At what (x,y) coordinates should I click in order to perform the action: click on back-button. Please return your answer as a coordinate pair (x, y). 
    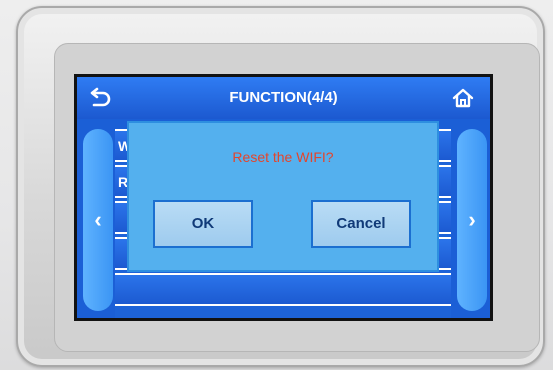
    Looking at the image, I should click on (99, 98).